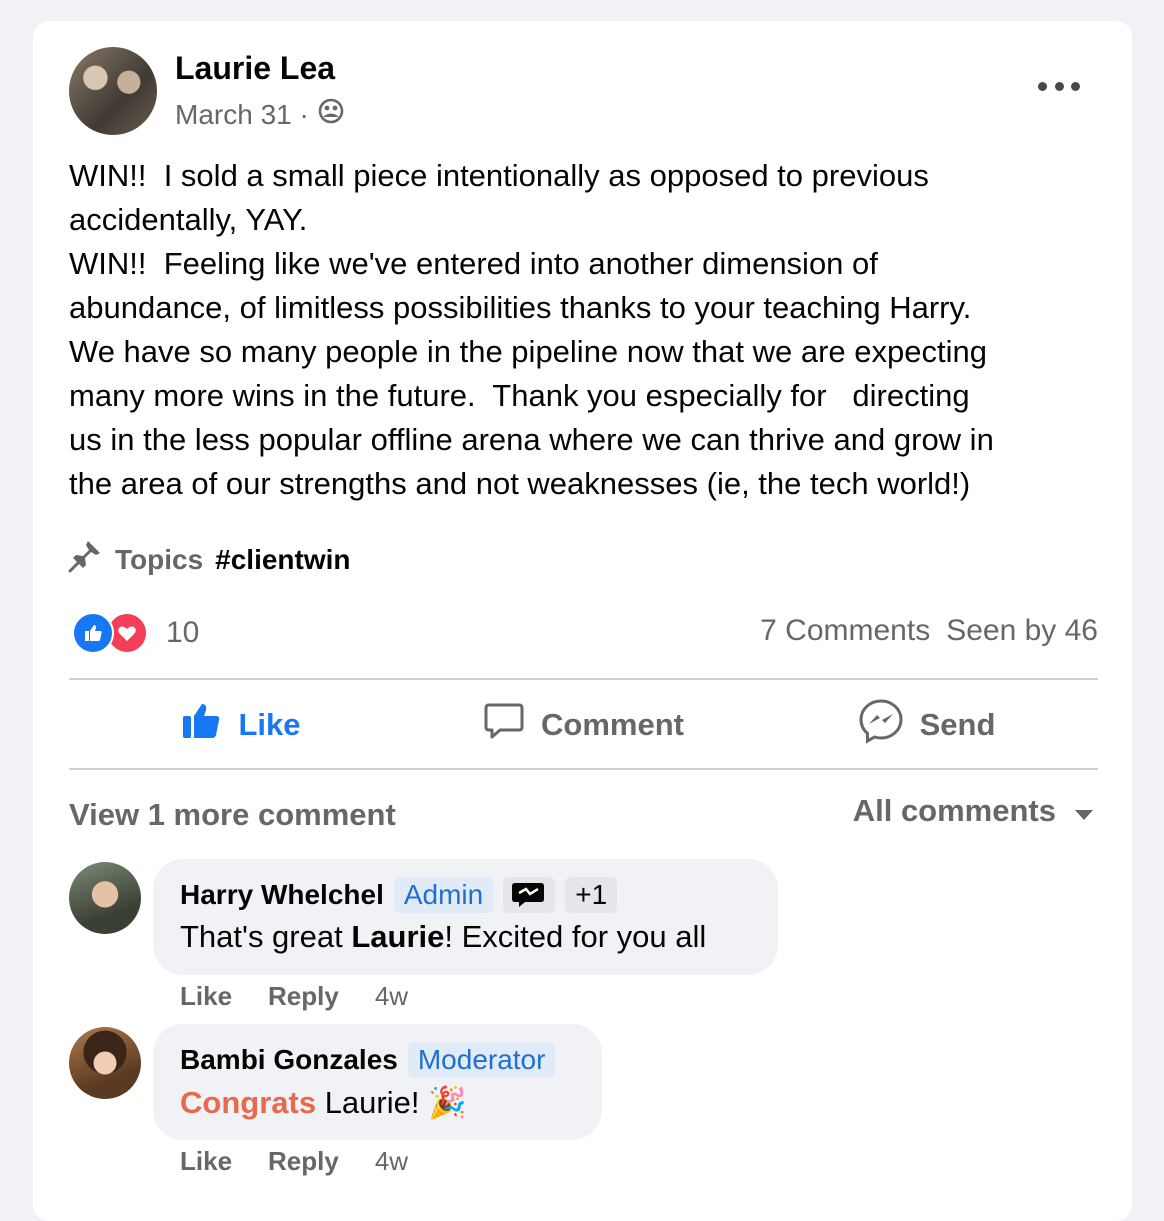 The height and width of the screenshot is (1221, 1164). Describe the element at coordinates (269, 724) in the screenshot. I see `like-label: Like` at that location.